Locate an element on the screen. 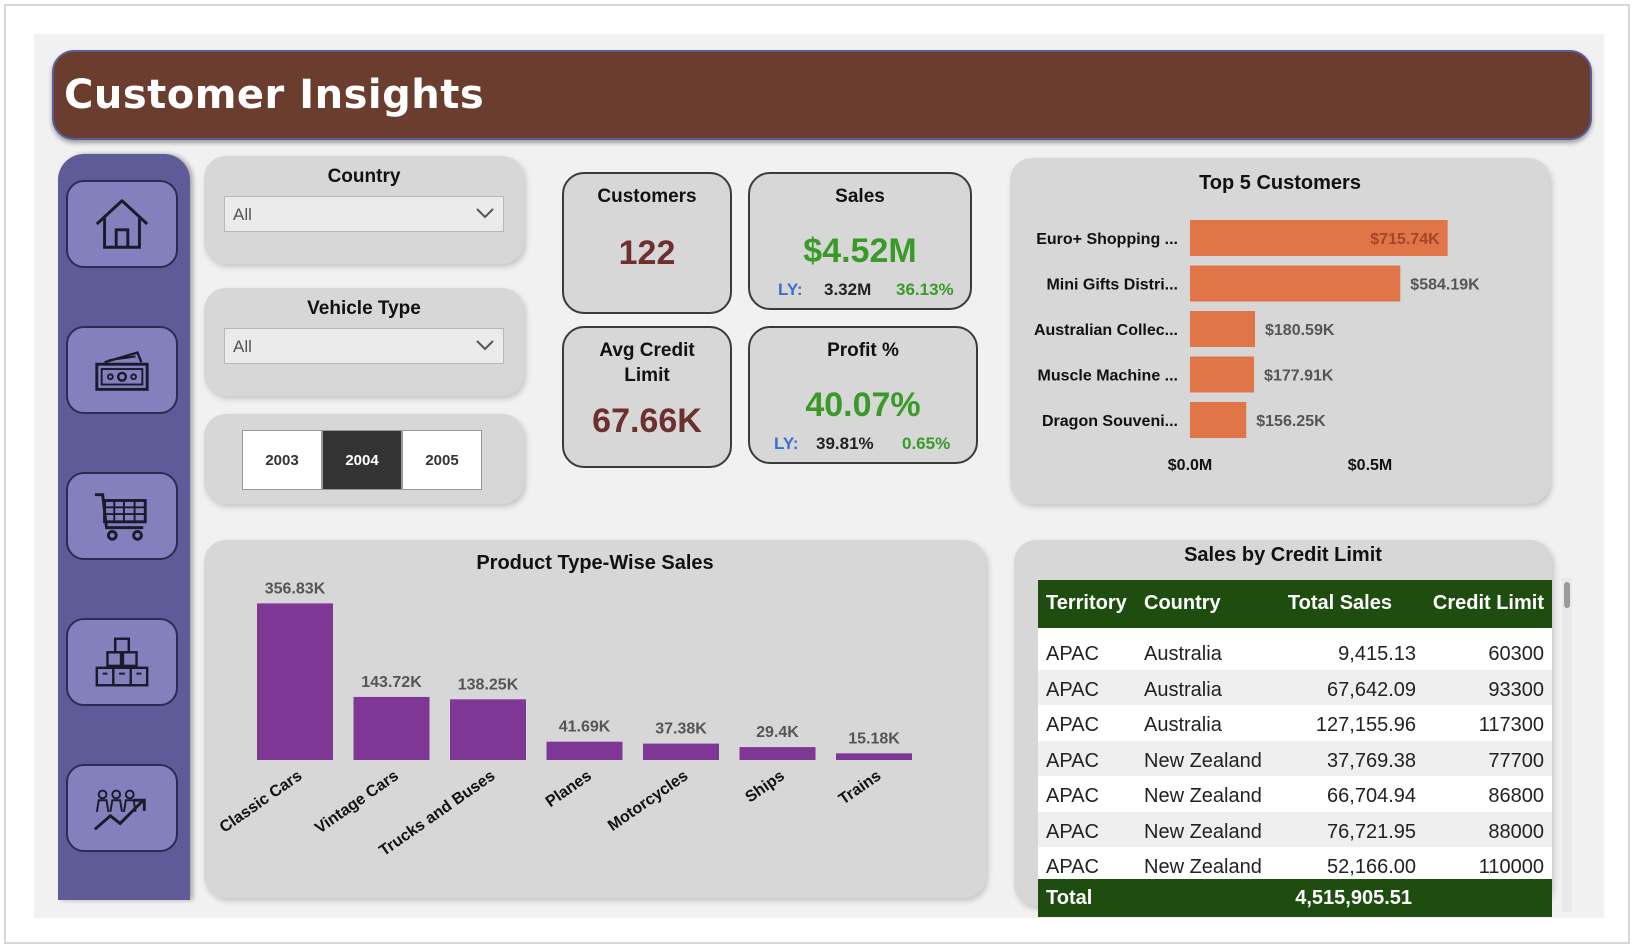  sales-ly-label: LY: is located at coordinates (790, 289).